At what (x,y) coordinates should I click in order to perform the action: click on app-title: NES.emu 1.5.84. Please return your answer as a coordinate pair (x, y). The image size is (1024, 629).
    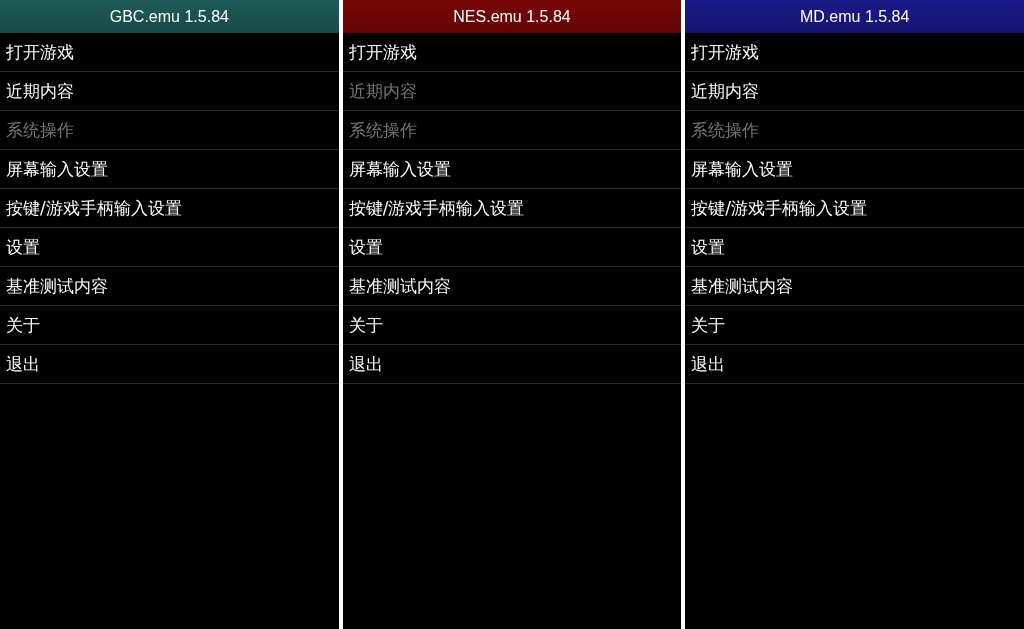
    Looking at the image, I should click on (512, 16).